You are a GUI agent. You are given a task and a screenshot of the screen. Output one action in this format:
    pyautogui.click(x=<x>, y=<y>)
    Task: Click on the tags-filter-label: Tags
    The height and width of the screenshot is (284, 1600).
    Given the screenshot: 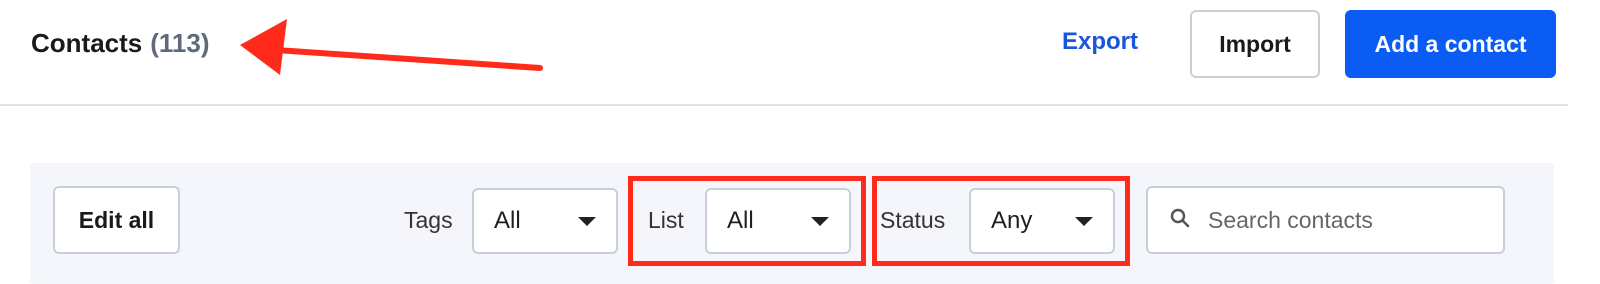 What is the action you would take?
    pyautogui.click(x=428, y=220)
    